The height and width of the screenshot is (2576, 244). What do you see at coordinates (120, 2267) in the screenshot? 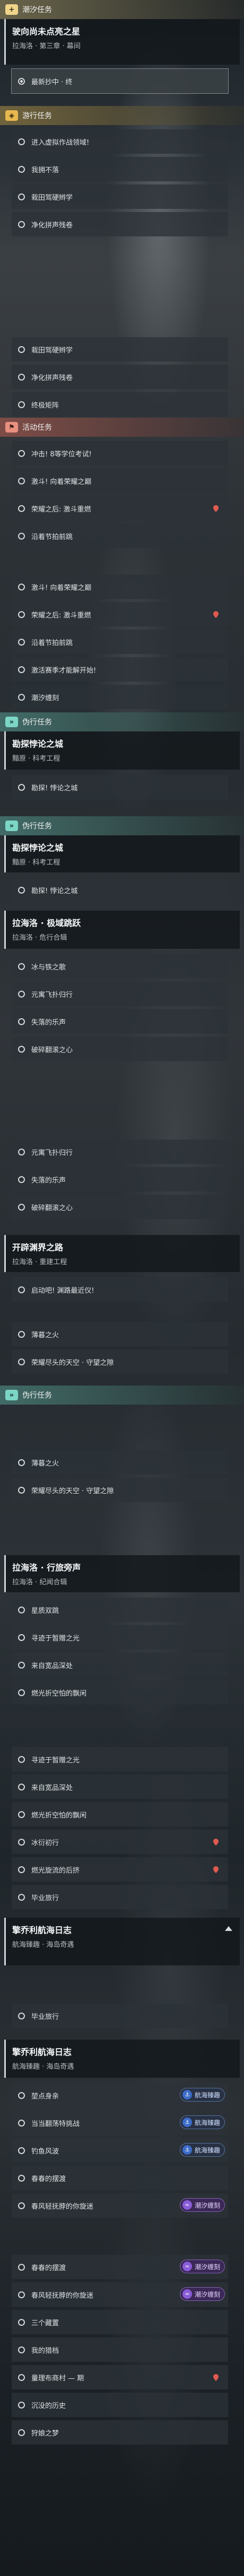
I see `list-item: 春春的摆渡 ≈ 潮汐缠刻` at bounding box center [120, 2267].